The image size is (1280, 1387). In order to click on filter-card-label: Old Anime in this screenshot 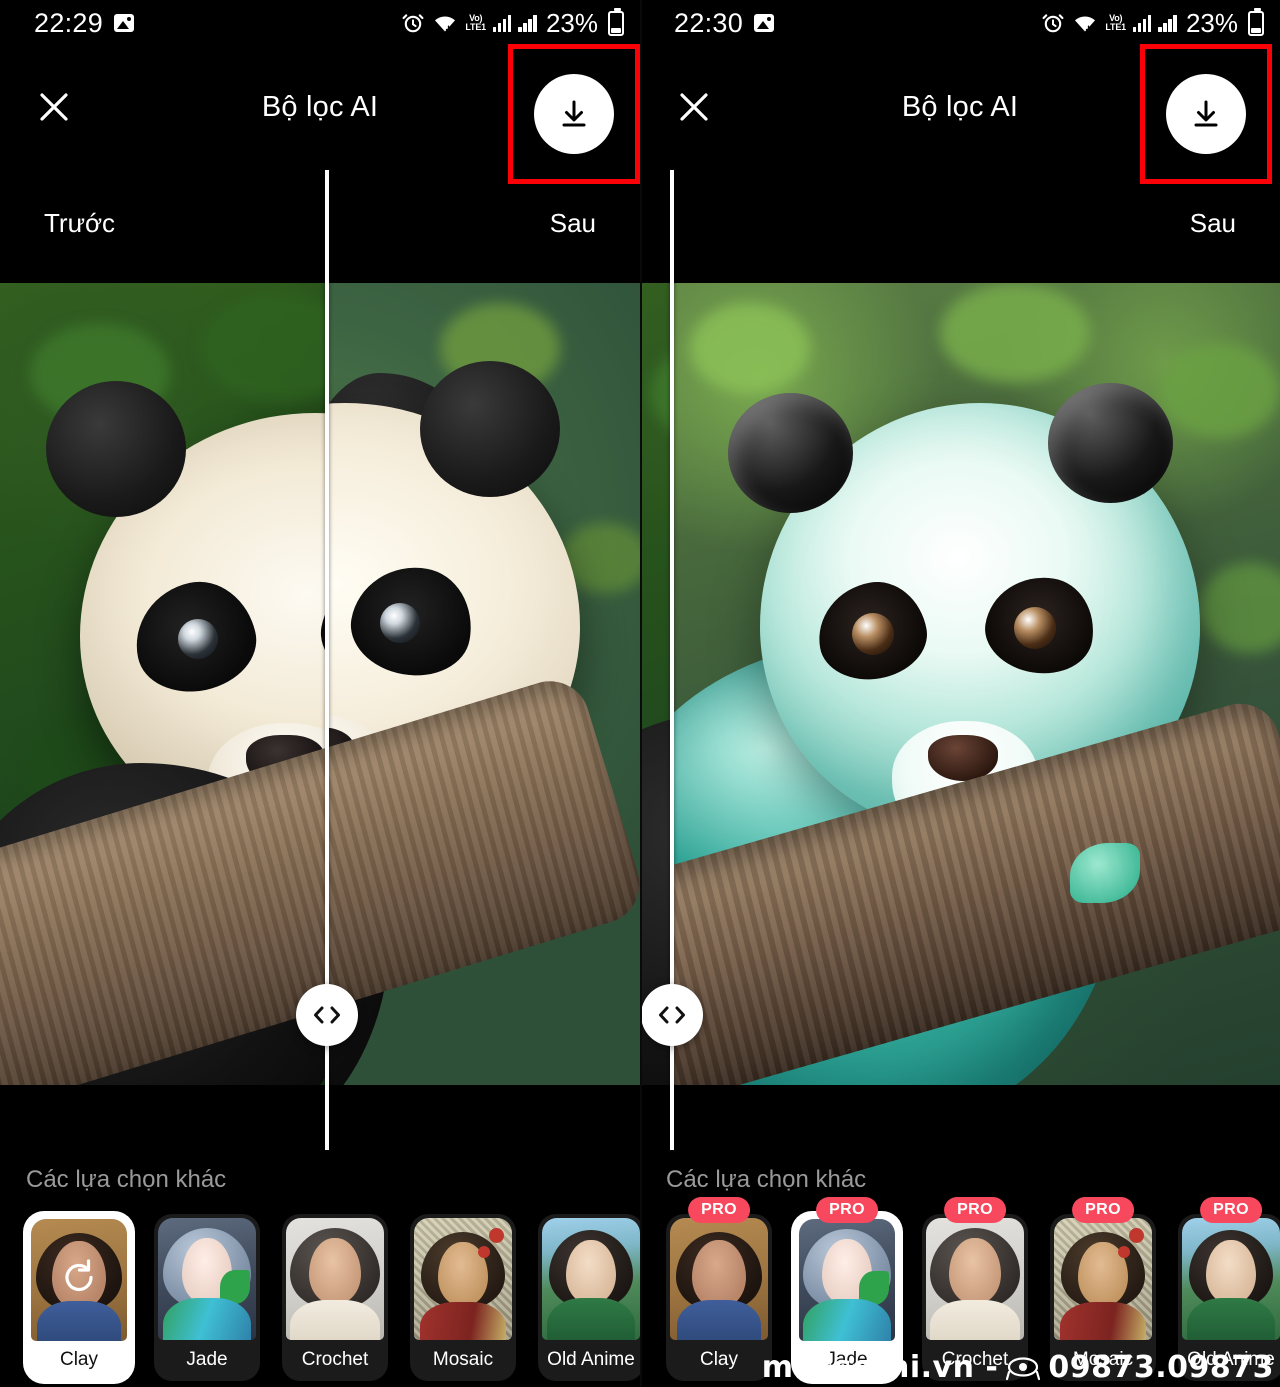, I will do `click(591, 1359)`.